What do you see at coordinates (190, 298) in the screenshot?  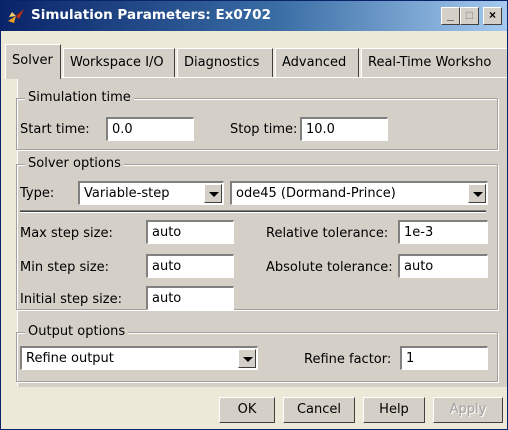 I see `initial-step-input: auto` at bounding box center [190, 298].